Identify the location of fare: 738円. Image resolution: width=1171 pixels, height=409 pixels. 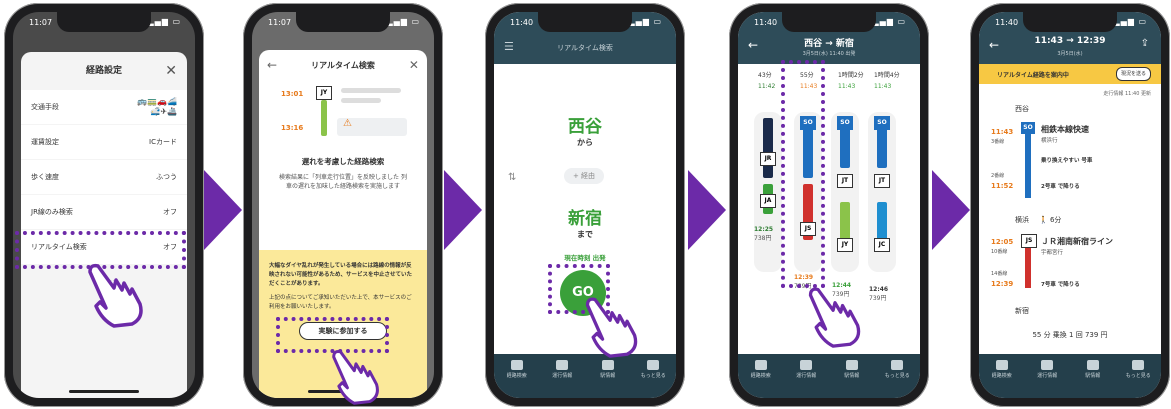
(763, 238).